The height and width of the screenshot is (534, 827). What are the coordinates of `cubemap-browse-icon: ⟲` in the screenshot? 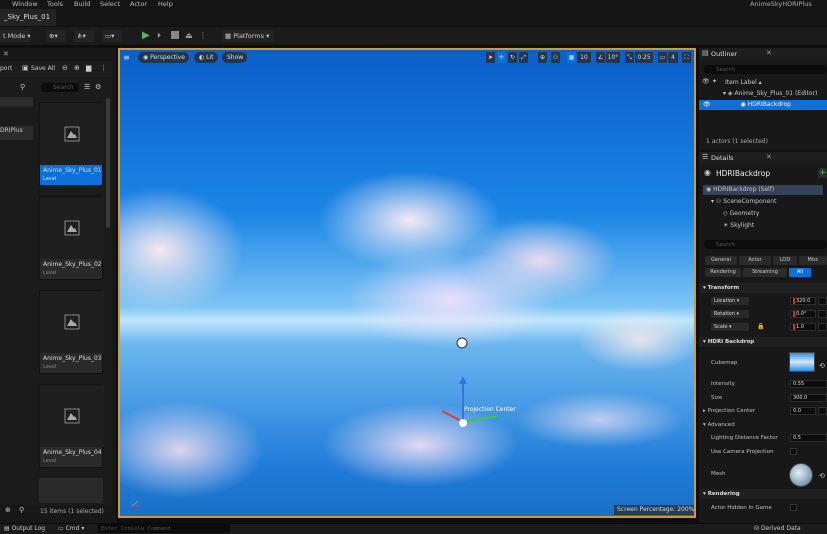 It's located at (822, 366).